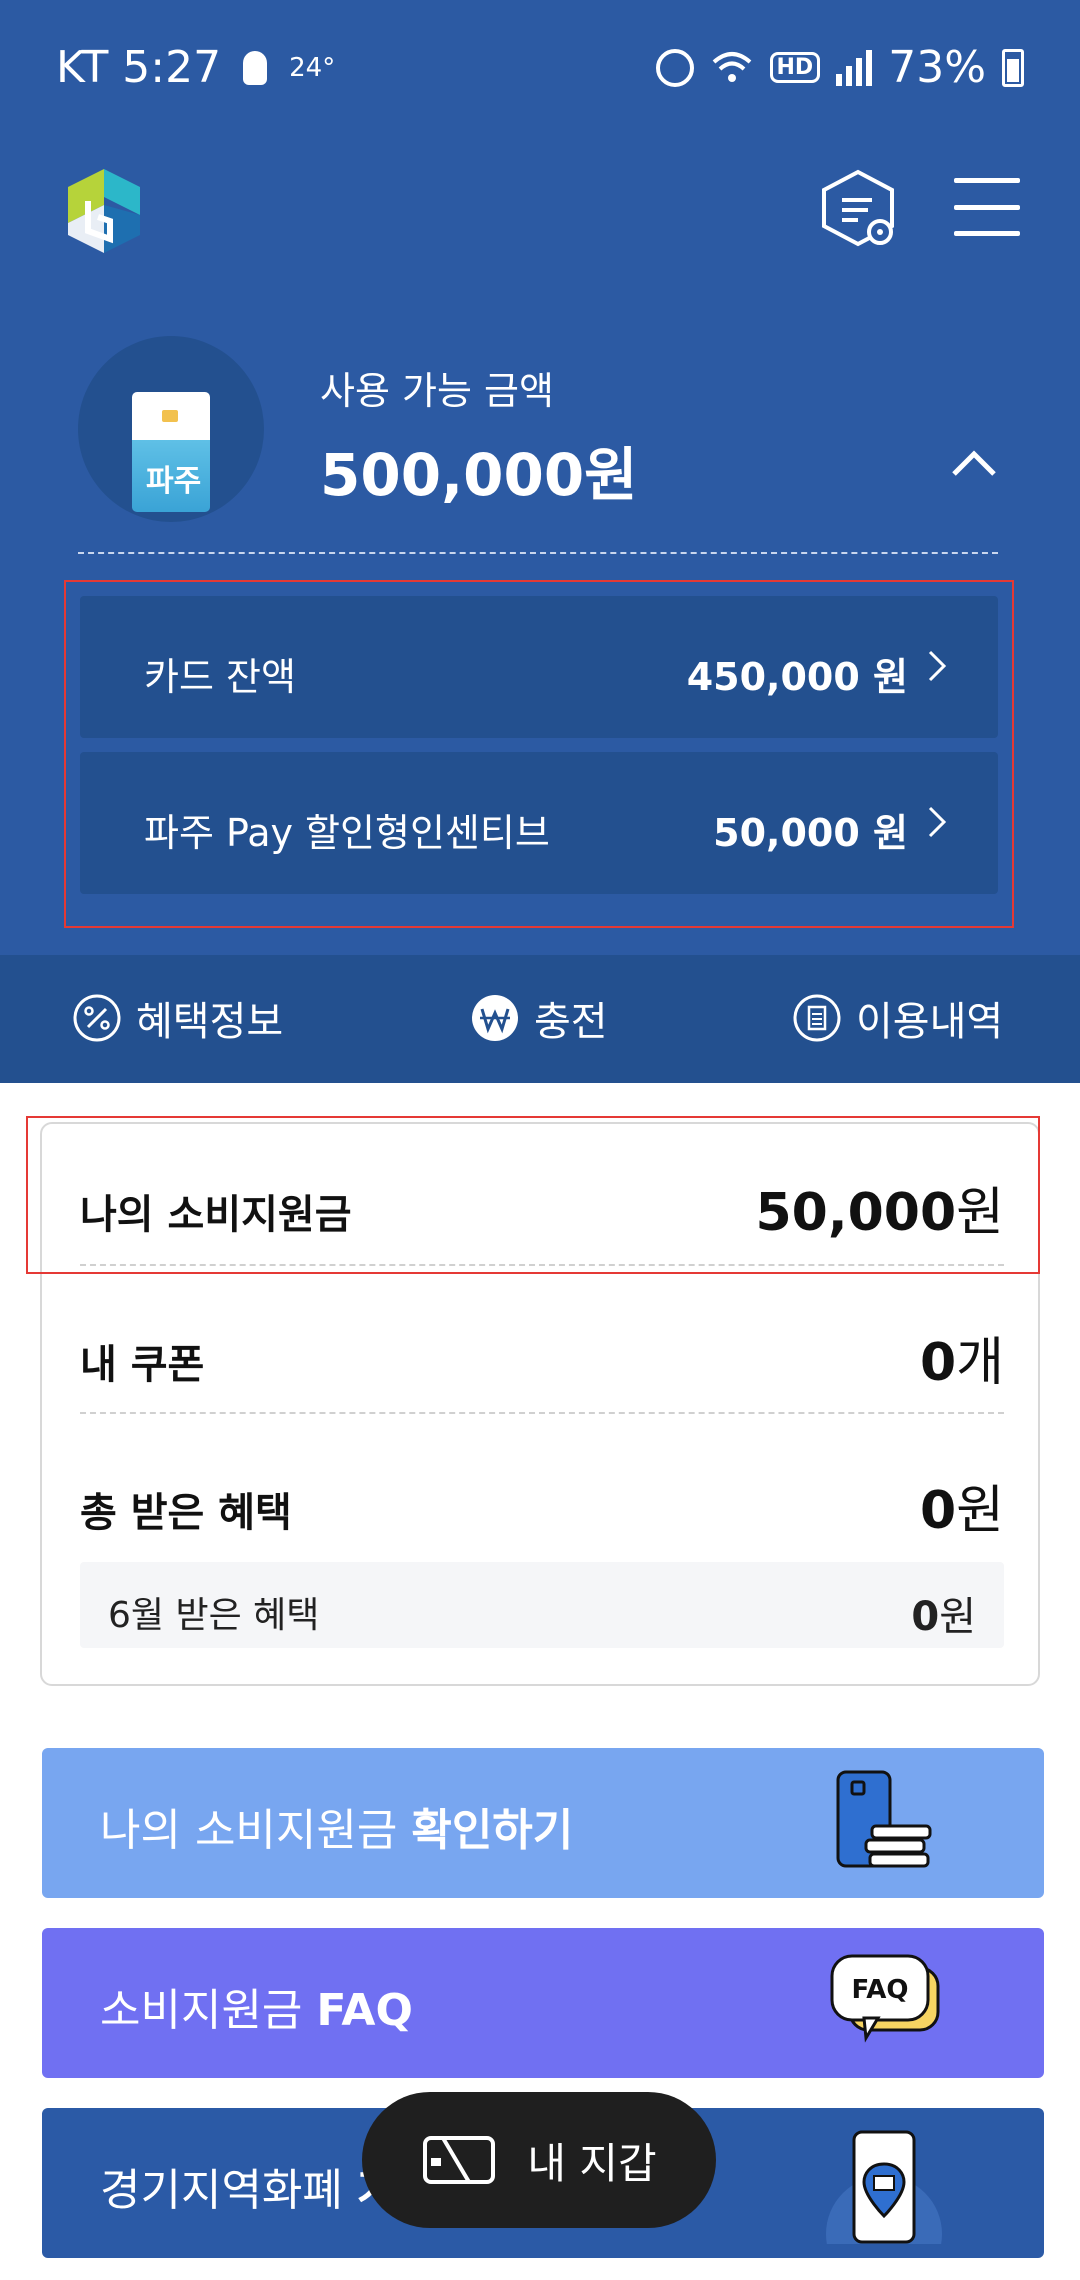 The image size is (1080, 2280). Describe the element at coordinates (540, 70) in the screenshot. I see `status-bar: KT 5:27 24° HD 73%` at that location.